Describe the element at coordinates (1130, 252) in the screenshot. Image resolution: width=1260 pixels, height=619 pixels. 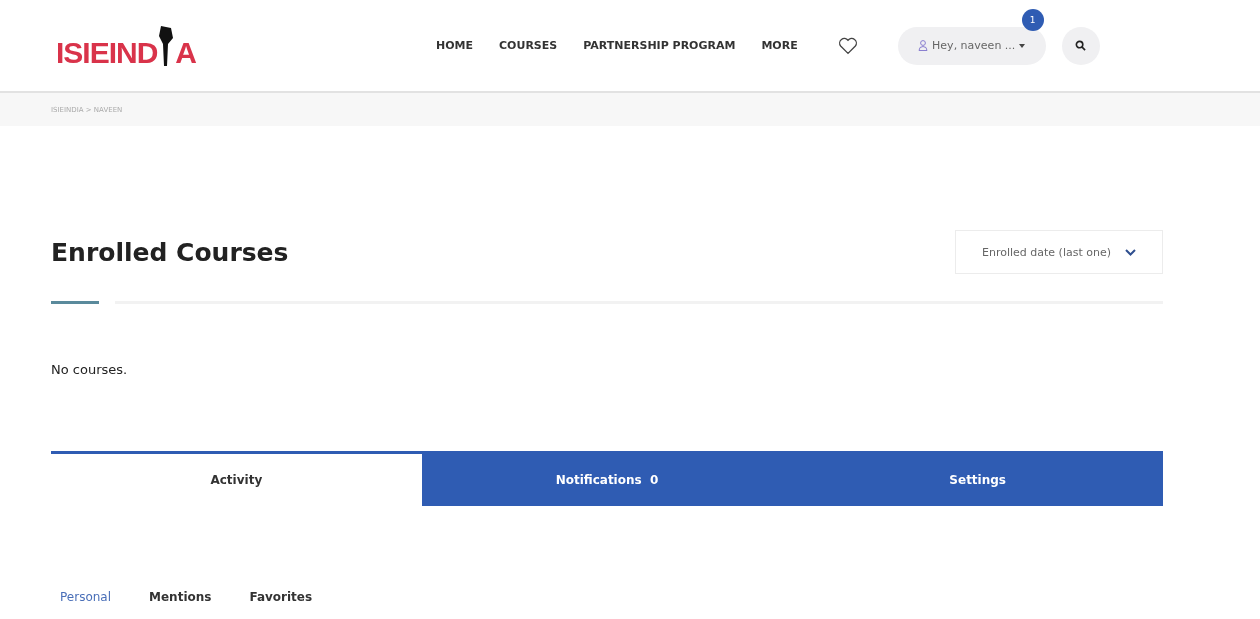
I see `chevron-down-icon` at that location.